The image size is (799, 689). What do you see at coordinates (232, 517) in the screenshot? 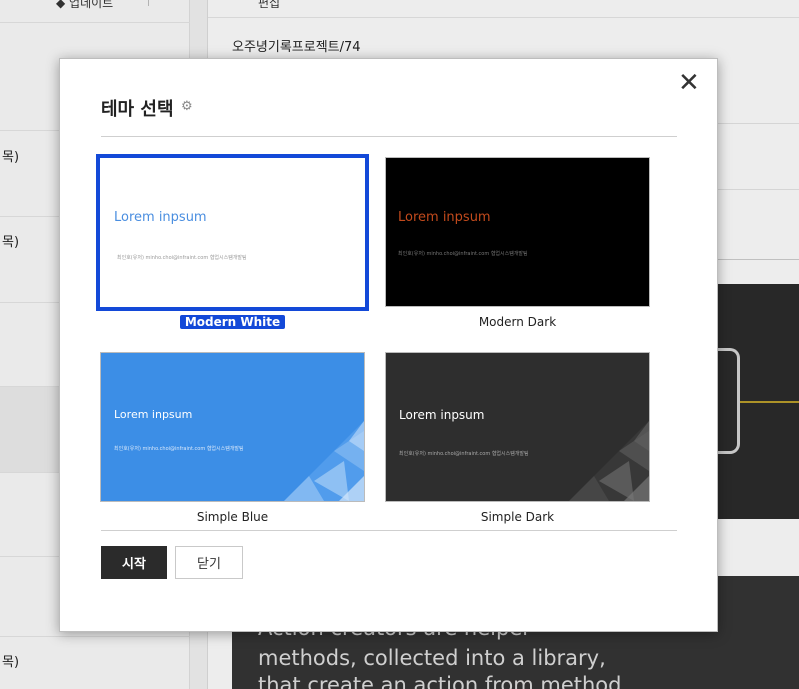
I see `theme-label-simple-blue: Simple Blue` at bounding box center [232, 517].